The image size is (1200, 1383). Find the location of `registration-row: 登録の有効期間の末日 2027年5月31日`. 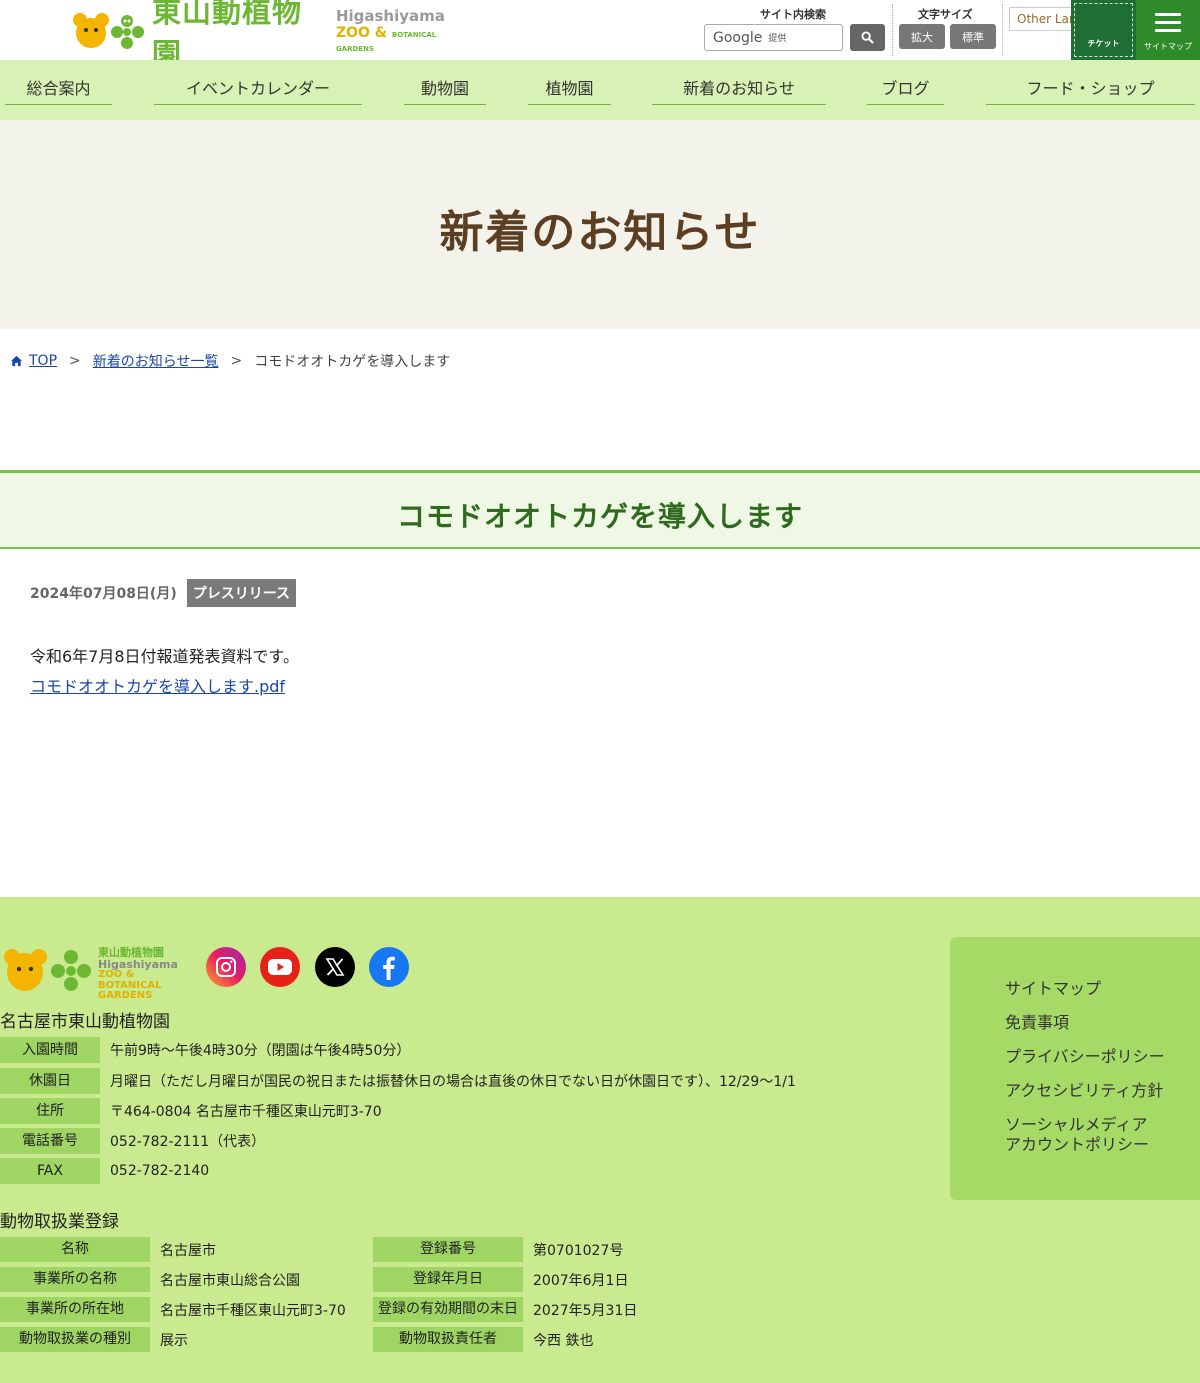

registration-row: 登録の有効期間の末日 2027年5月31日 is located at coordinates (505, 1309).